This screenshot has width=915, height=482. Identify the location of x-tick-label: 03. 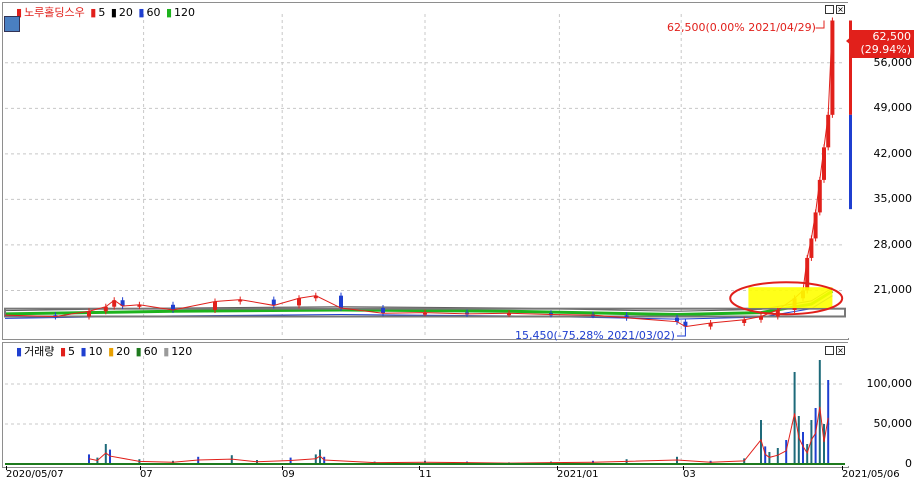
(689, 474).